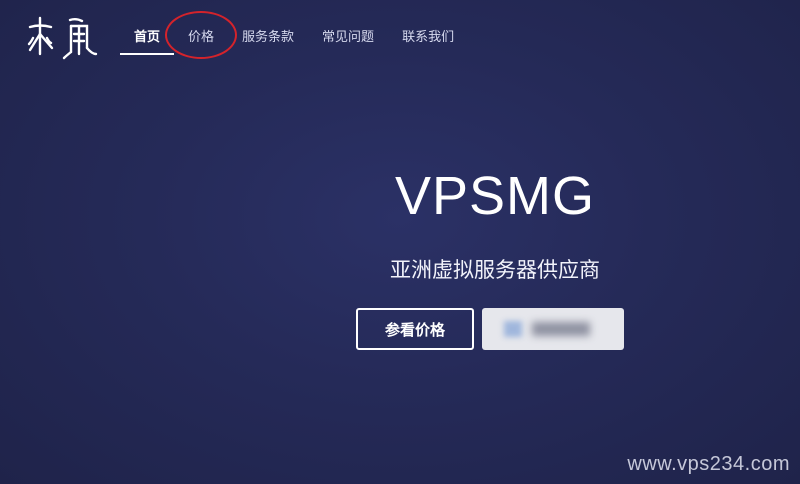  Describe the element at coordinates (495, 270) in the screenshot. I see `hero-subtitle: 亚洲虚拟服务器供应商` at that location.